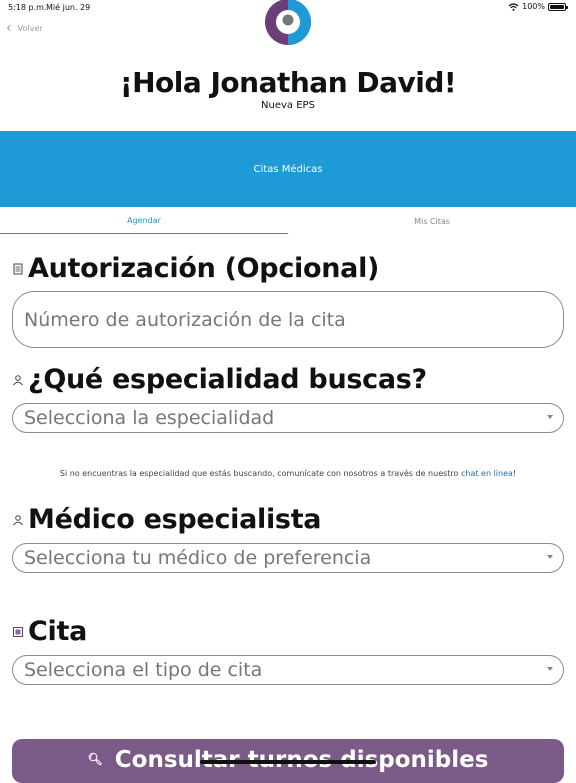 Image resolution: width=576 pixels, height=783 pixels. What do you see at coordinates (432, 221) in the screenshot?
I see `tab-mis-citas: Mis Citas` at bounding box center [432, 221].